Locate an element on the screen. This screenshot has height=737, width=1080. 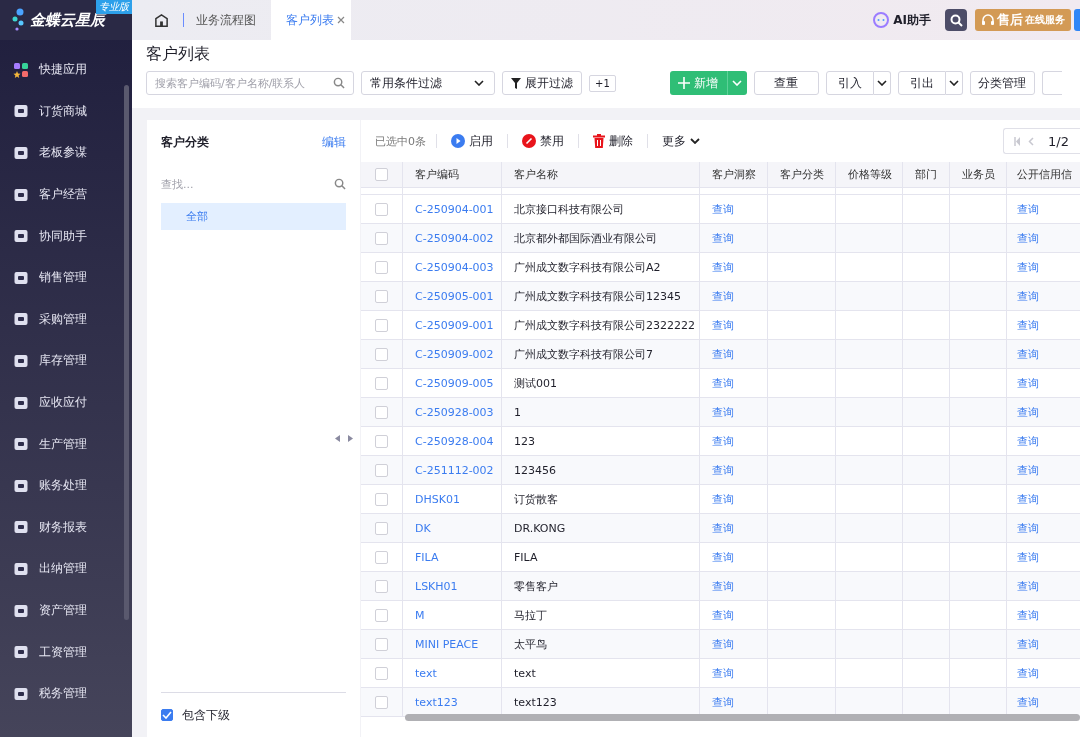
column-header: 客户分类 is located at coordinates (802, 174).